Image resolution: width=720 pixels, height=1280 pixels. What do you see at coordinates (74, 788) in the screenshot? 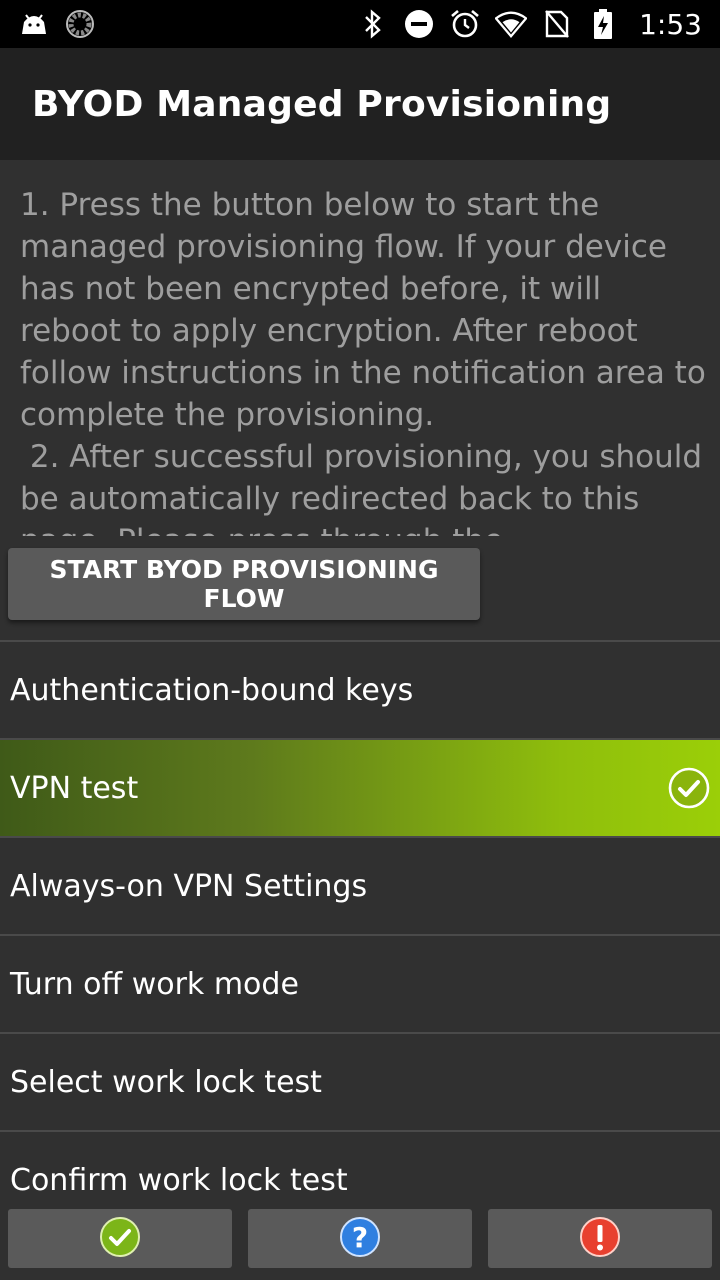
I see `test-item-label: VPN test` at bounding box center [74, 788].